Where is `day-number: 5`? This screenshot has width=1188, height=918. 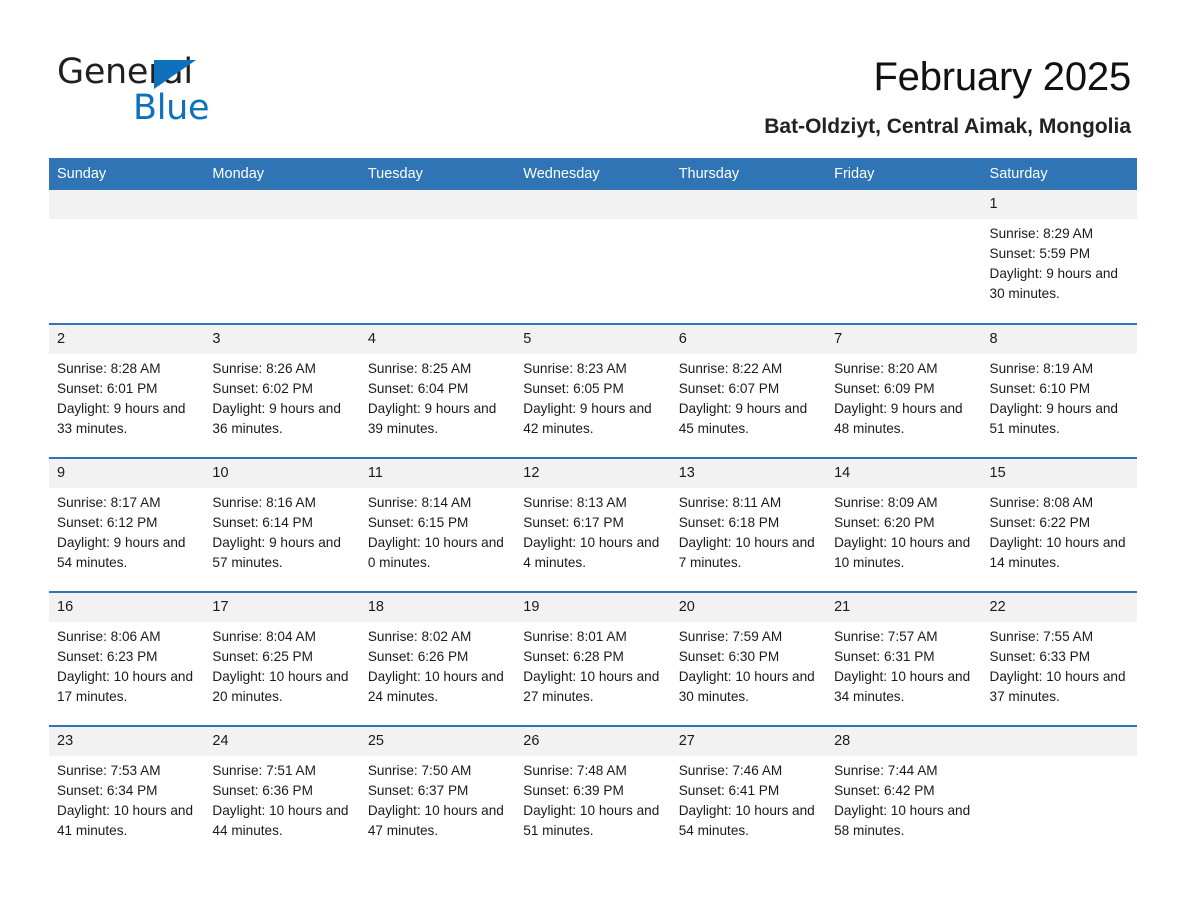 day-number: 5 is located at coordinates (593, 339).